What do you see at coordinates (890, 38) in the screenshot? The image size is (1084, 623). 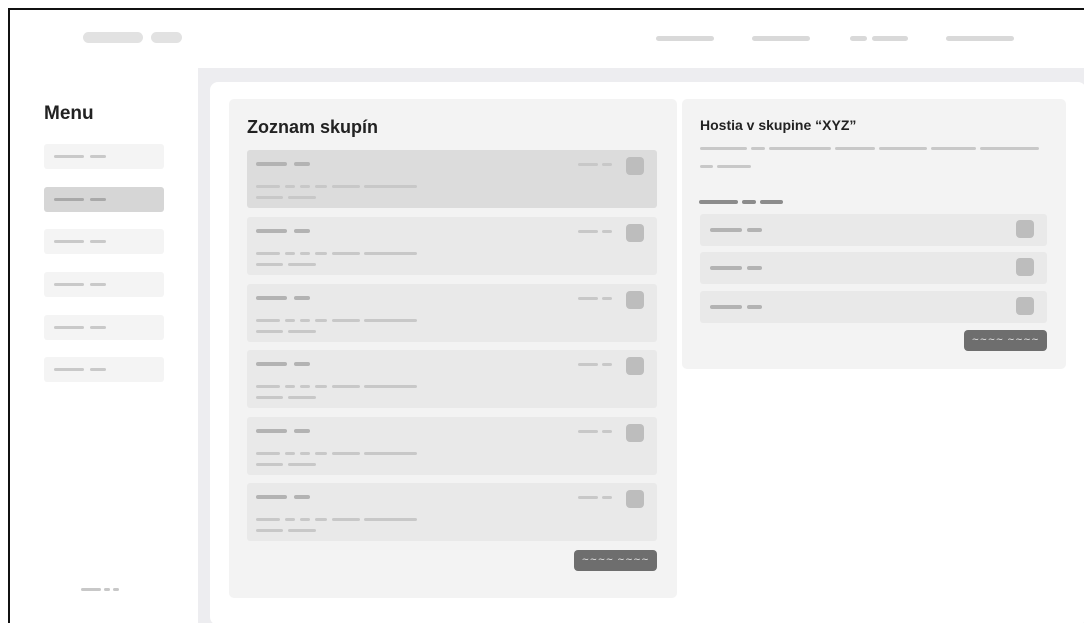 I see `top-nav-item-3b` at bounding box center [890, 38].